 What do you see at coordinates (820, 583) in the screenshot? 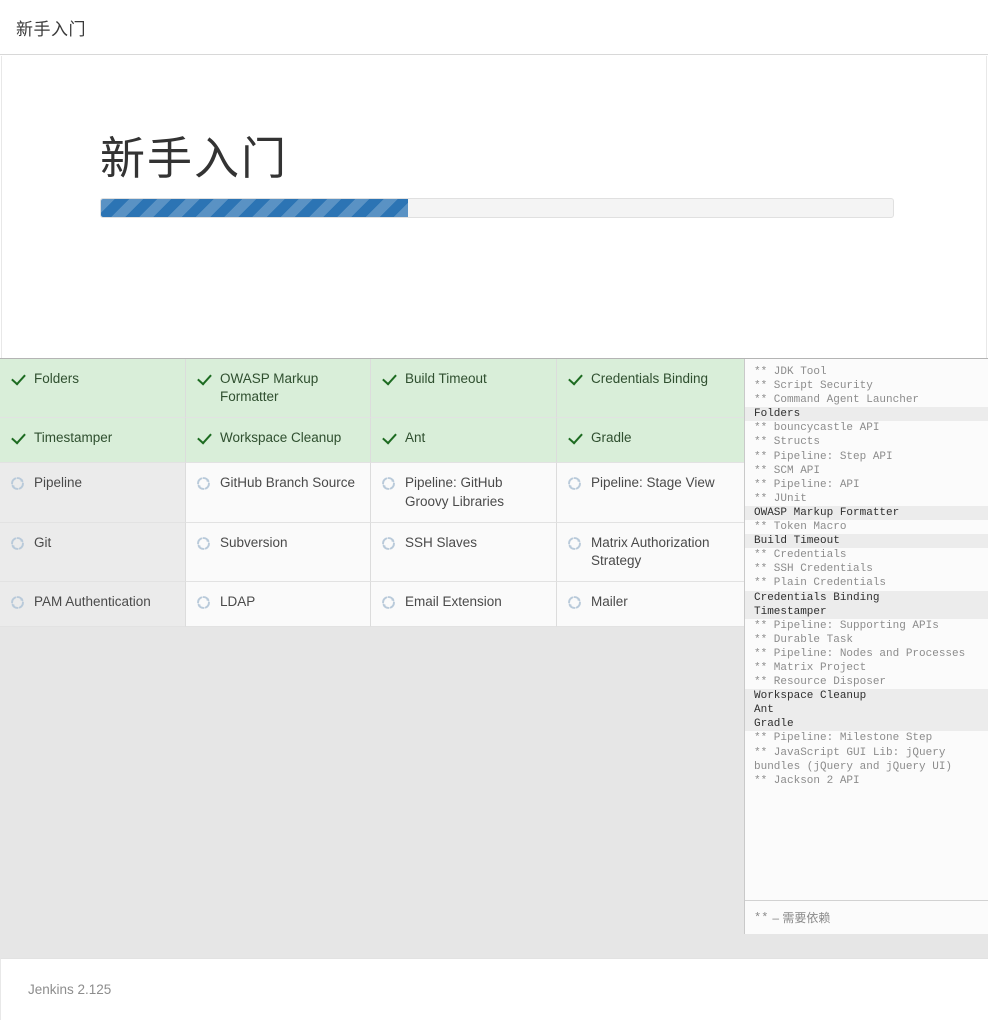
I see `log-line-dependency: ** Plain Credentials` at bounding box center [820, 583].